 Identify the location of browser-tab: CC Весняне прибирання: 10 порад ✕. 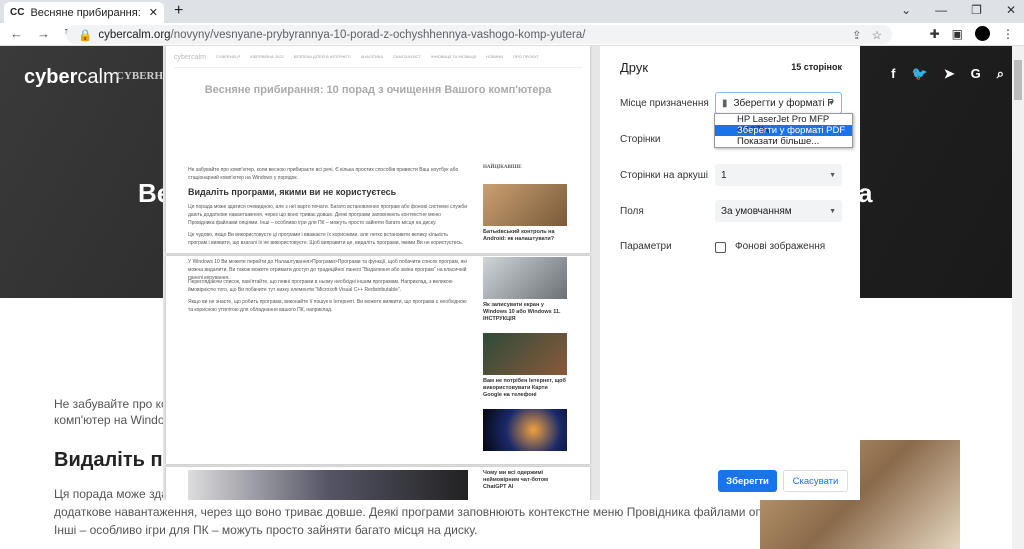
(84, 12).